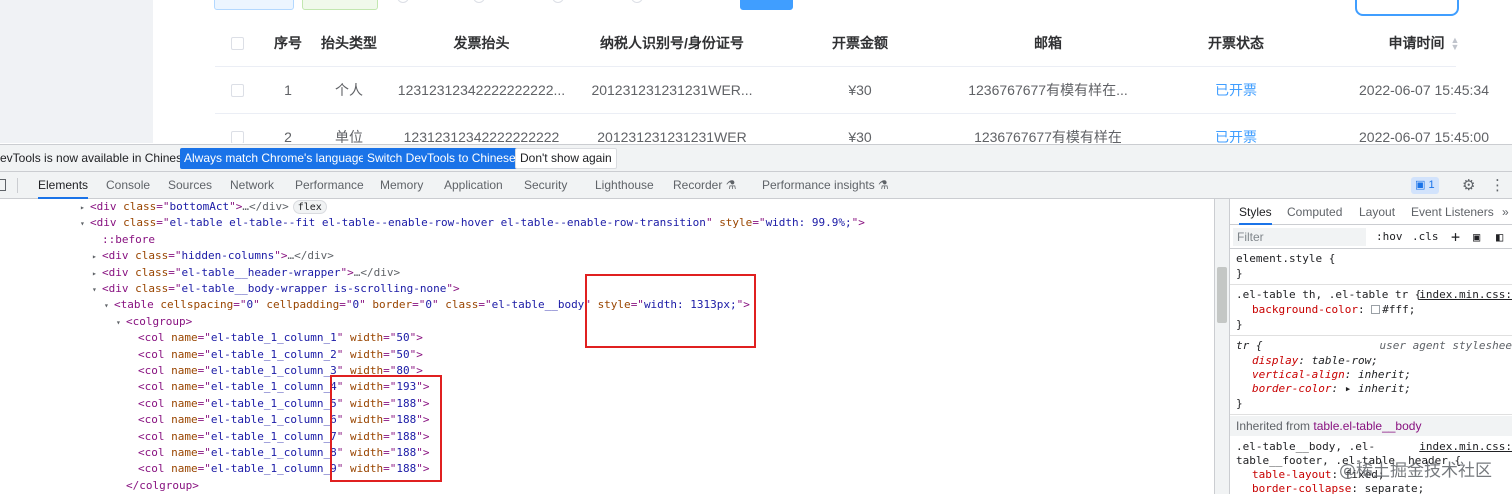 The height and width of the screenshot is (494, 1512). Describe the element at coordinates (1497, 185) in the screenshot. I see `more-options-icon: ⋮` at that location.